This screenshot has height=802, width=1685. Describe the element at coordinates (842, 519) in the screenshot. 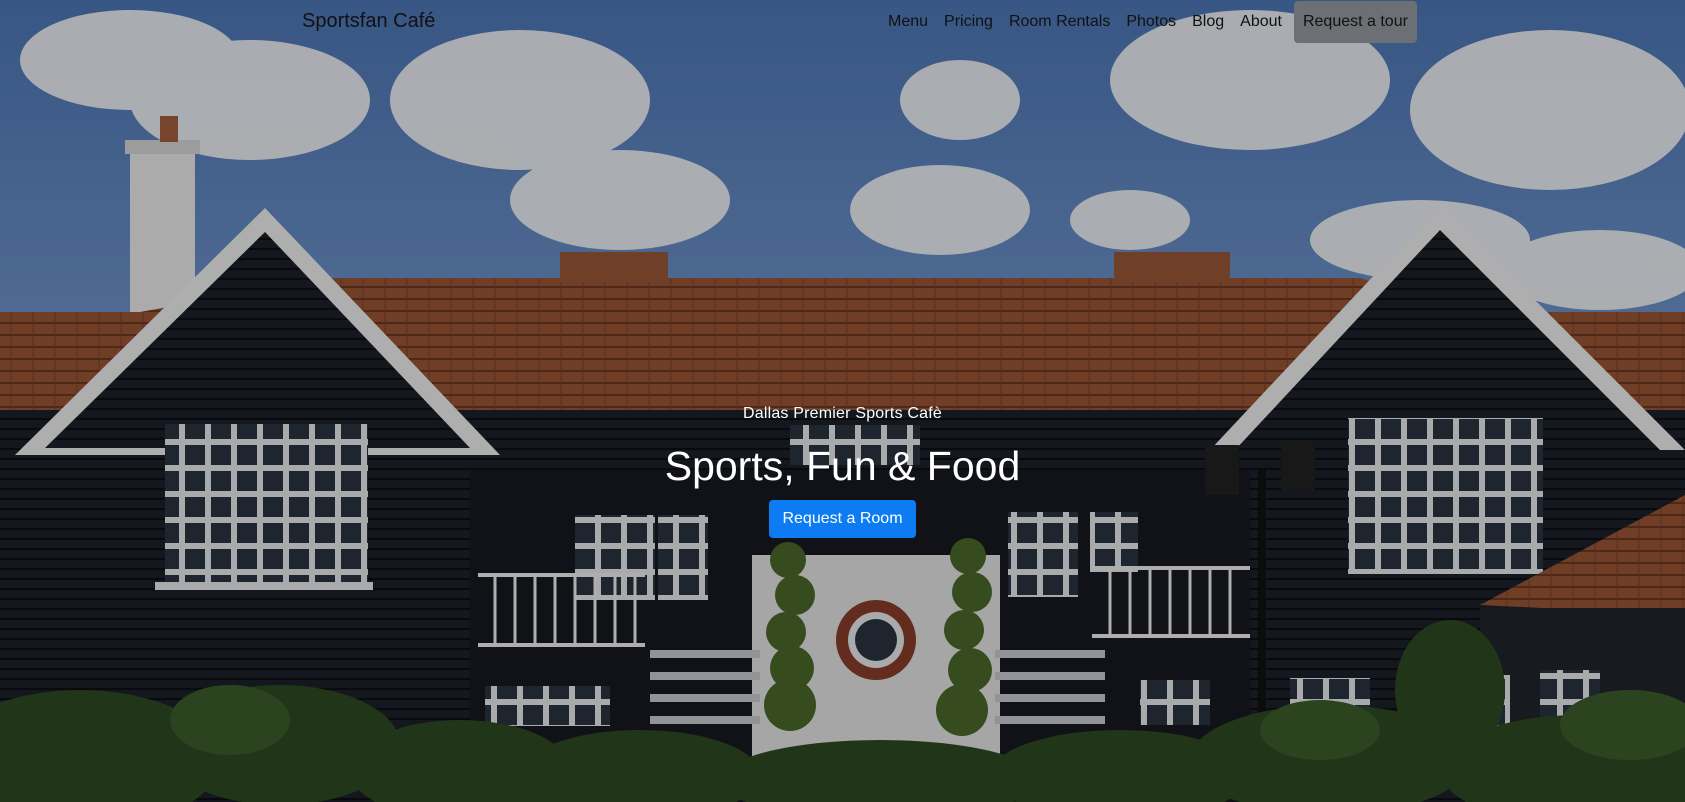

I see `request-room-button: Request a Room` at that location.